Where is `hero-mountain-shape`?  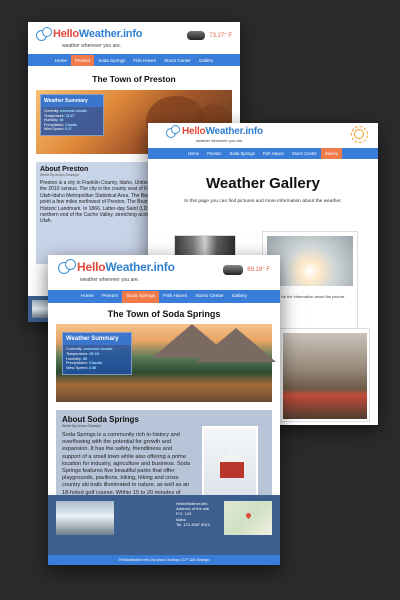 hero-mountain-shape is located at coordinates (236, 345).